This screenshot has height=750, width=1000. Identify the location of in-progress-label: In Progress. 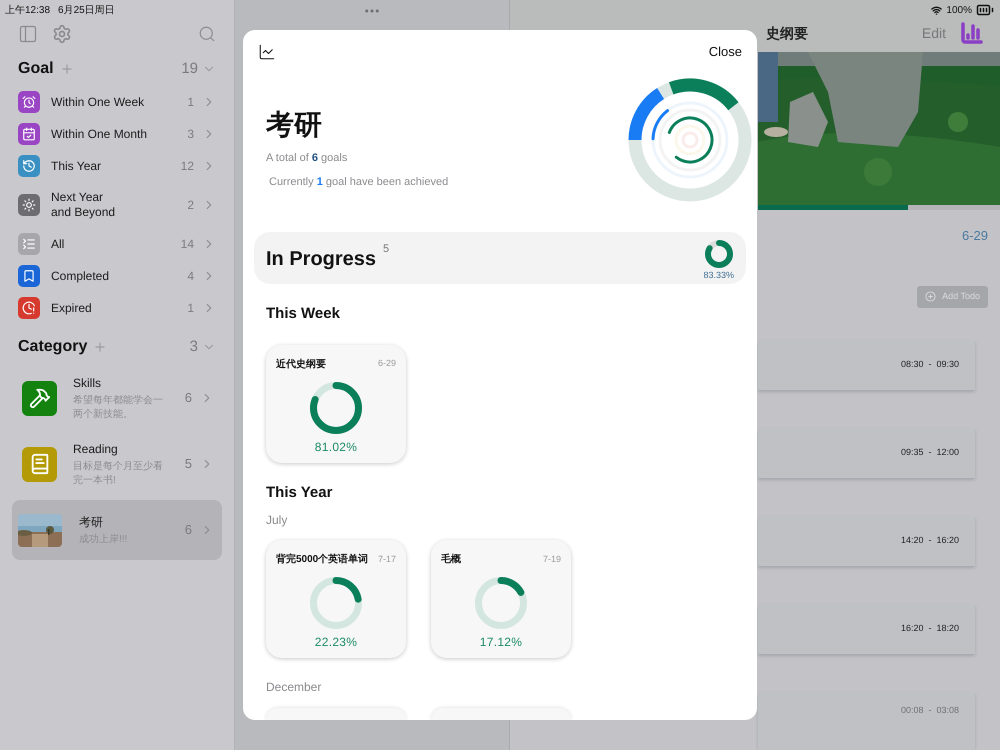
(321, 259).